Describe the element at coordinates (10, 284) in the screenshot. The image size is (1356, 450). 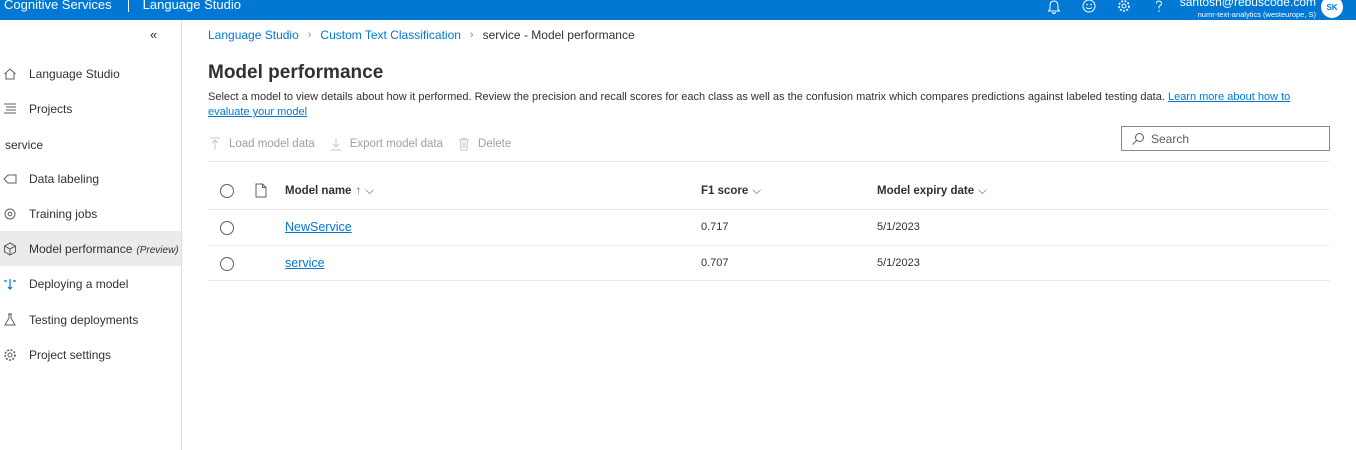
I see `deploy-icon` at that location.